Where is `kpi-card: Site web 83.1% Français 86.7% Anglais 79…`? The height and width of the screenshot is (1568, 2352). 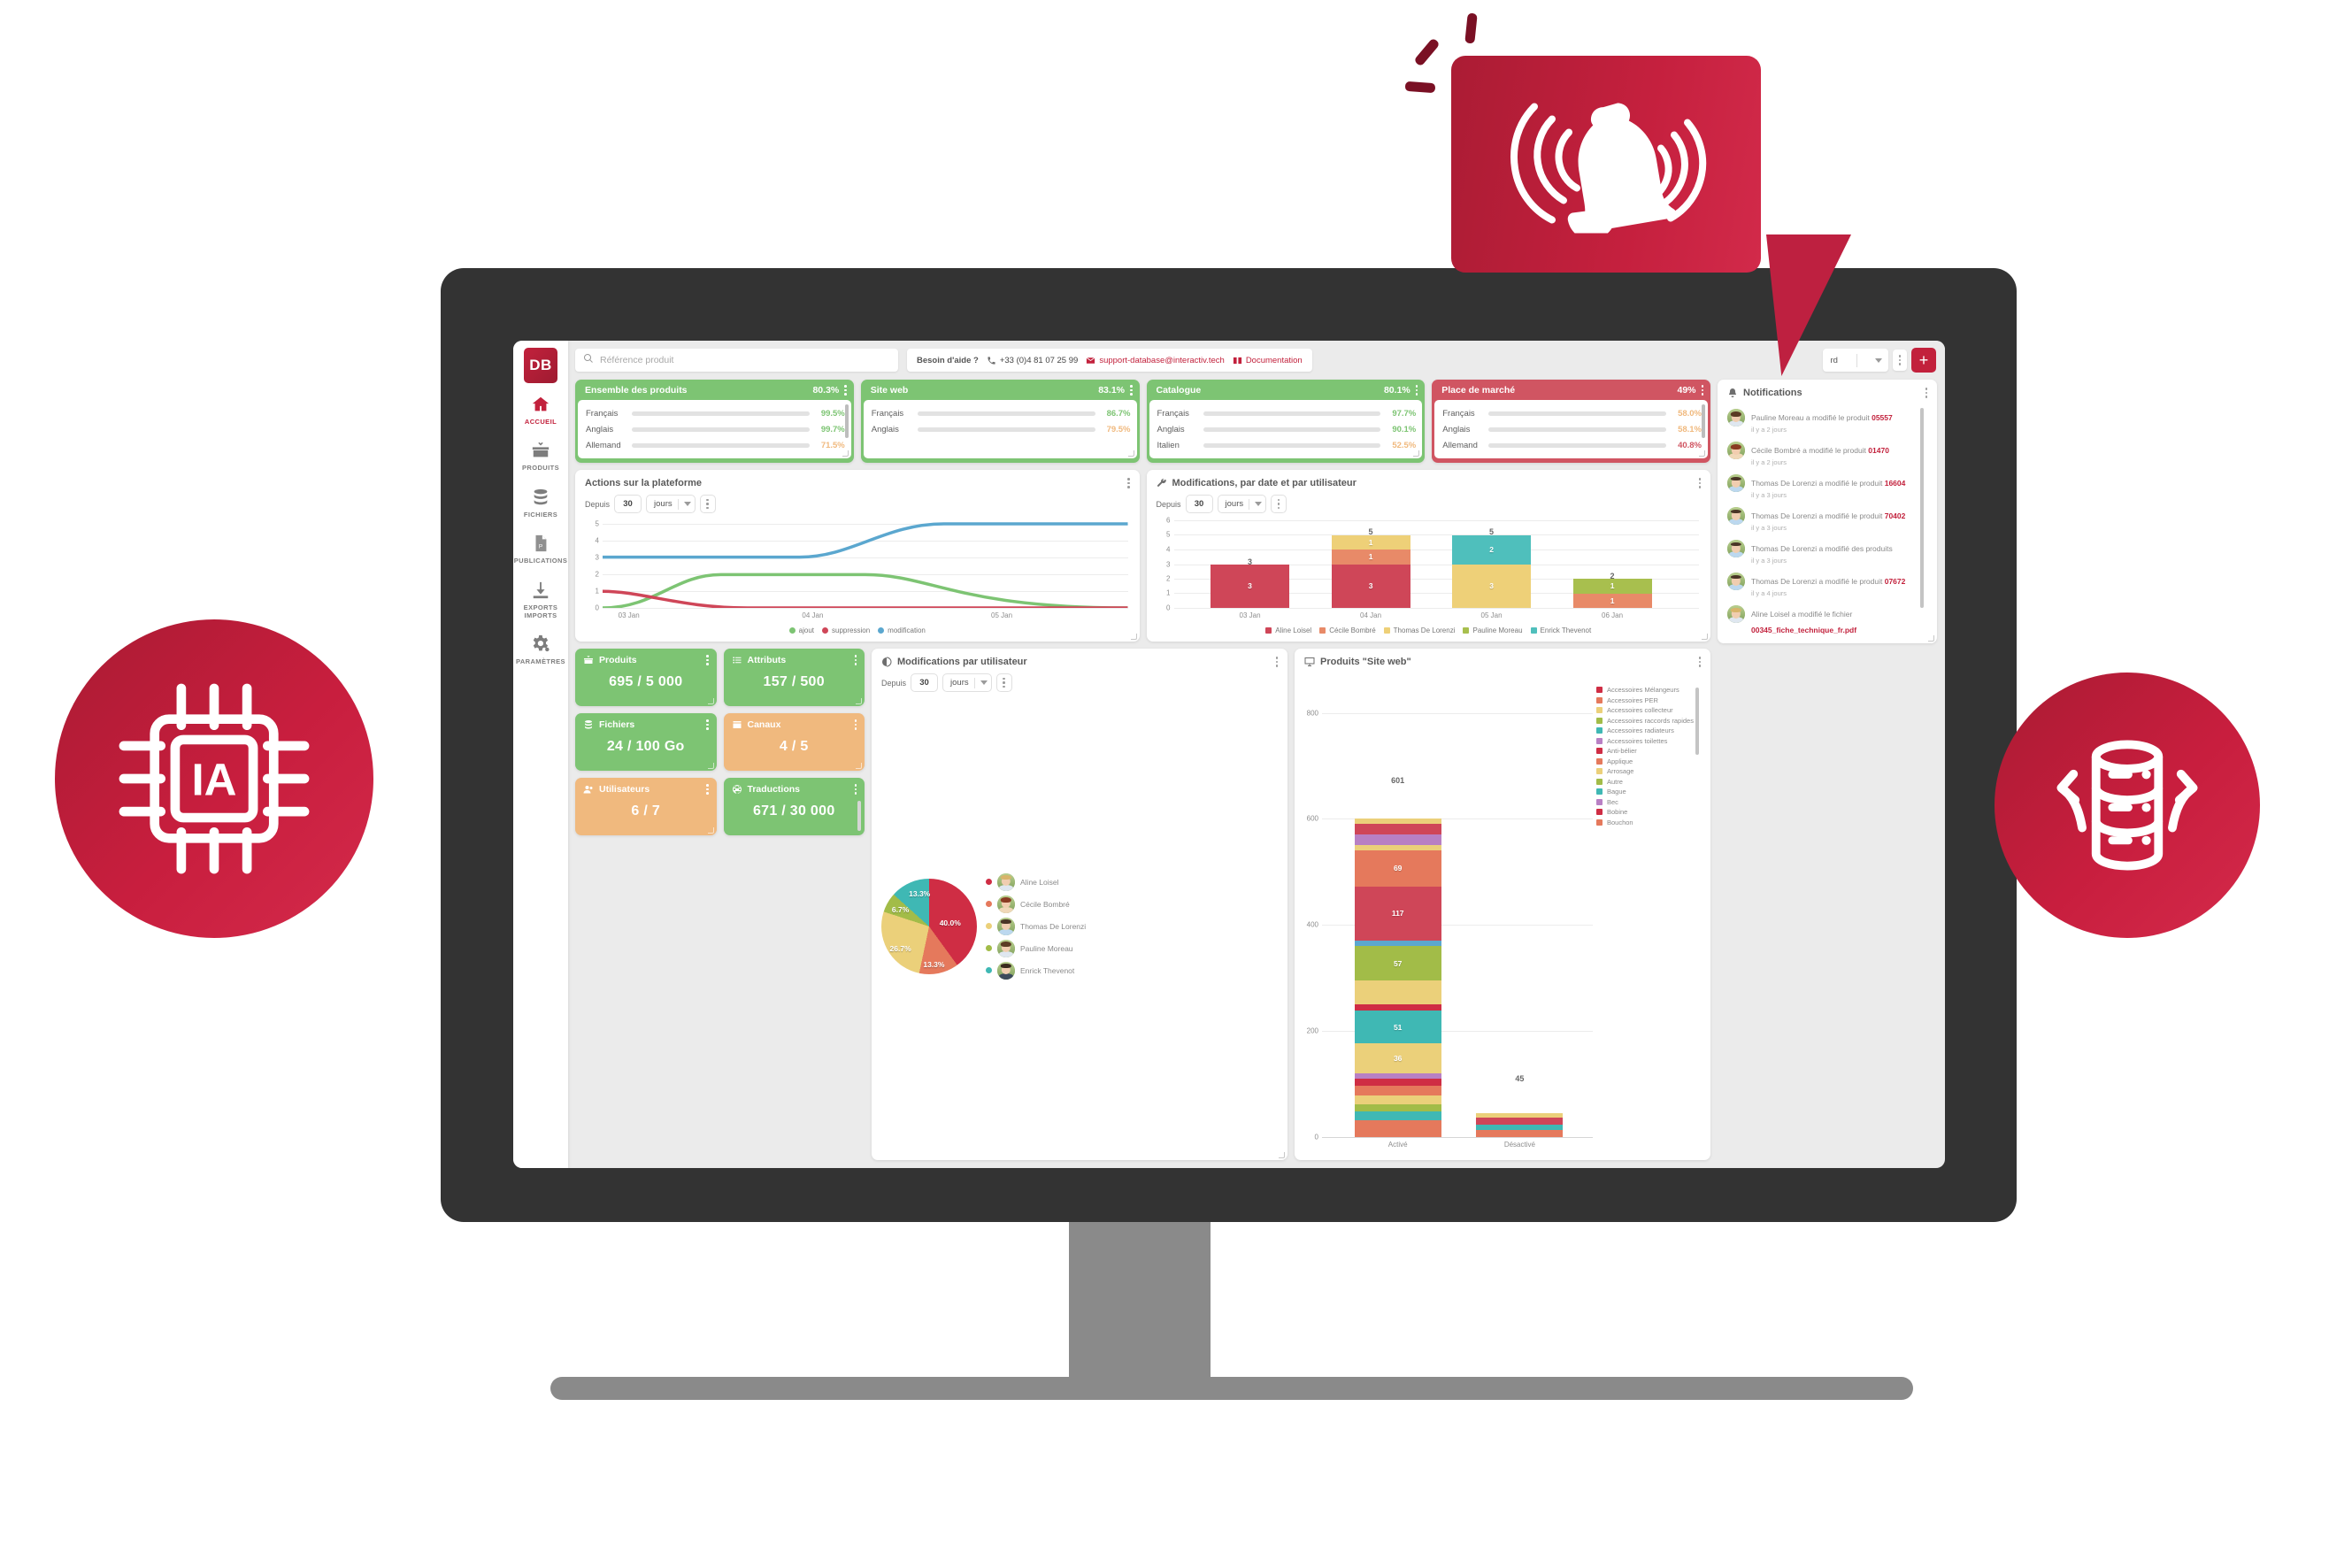
kpi-card: Site web 83.1% Français 86.7% Anglais 79… is located at coordinates (1000, 421).